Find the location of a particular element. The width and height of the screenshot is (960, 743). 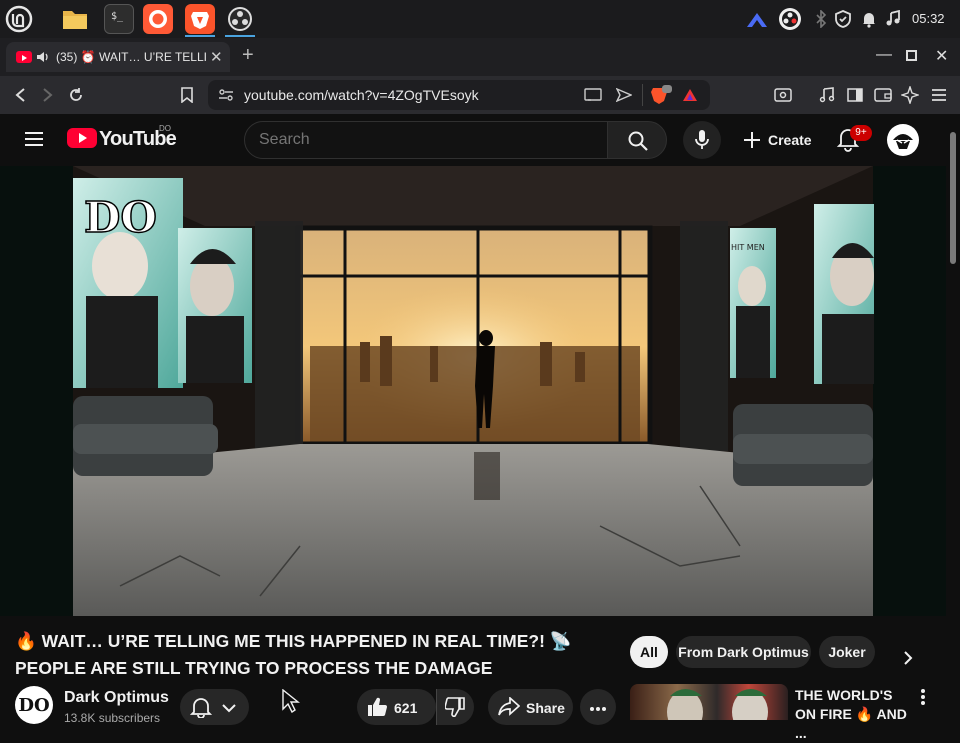

close-window-icon: ✕ is located at coordinates (941, 56).